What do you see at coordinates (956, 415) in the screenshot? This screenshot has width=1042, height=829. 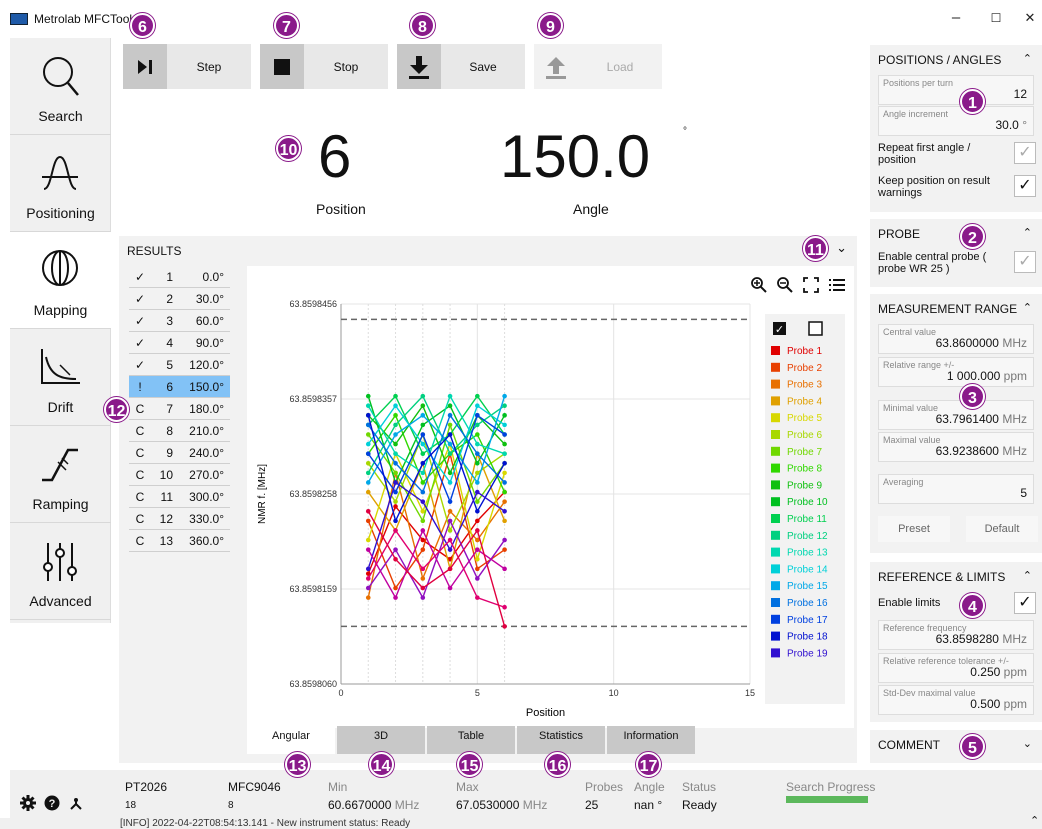 I see `minimal-value-field: Minimal value 63.7961400 MHz` at bounding box center [956, 415].